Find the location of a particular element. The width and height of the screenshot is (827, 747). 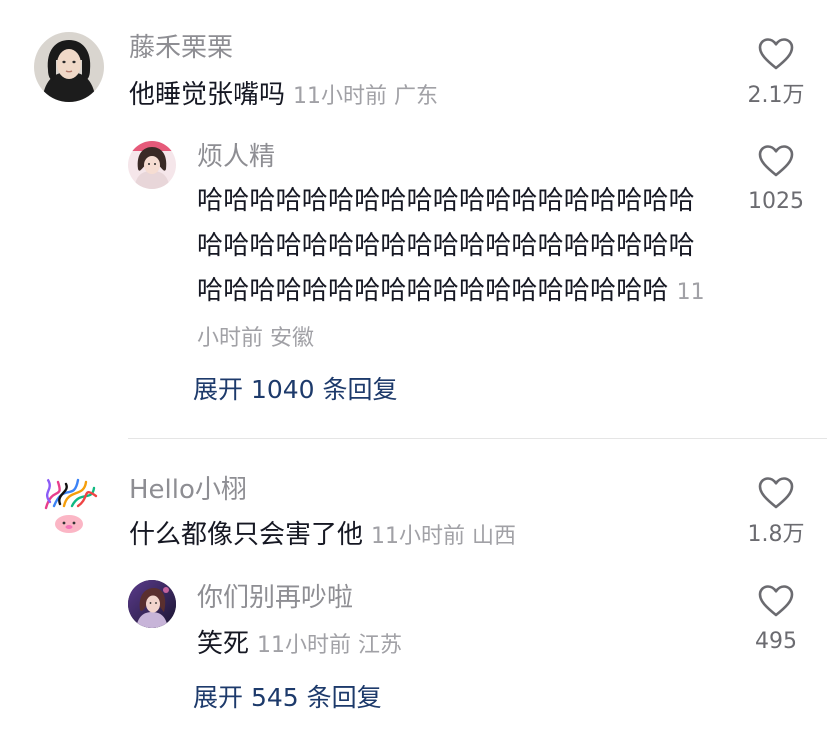

reply-text: 笑死 11小时前 江苏 is located at coordinates (299, 644).